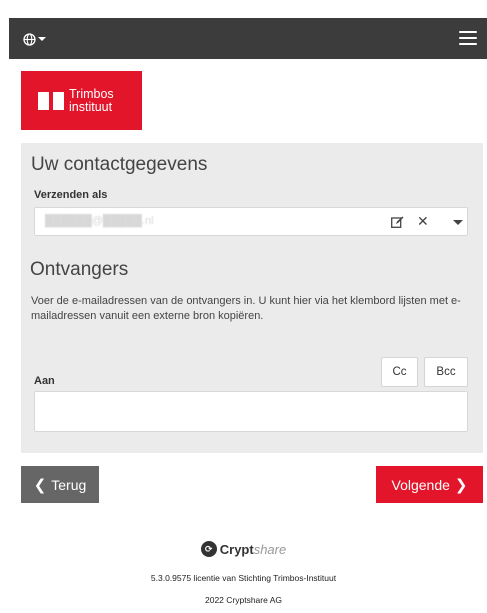 The width and height of the screenshot is (487, 613). What do you see at coordinates (91, 93) in the screenshot?
I see `logo-line-1: Trimbos` at bounding box center [91, 93].